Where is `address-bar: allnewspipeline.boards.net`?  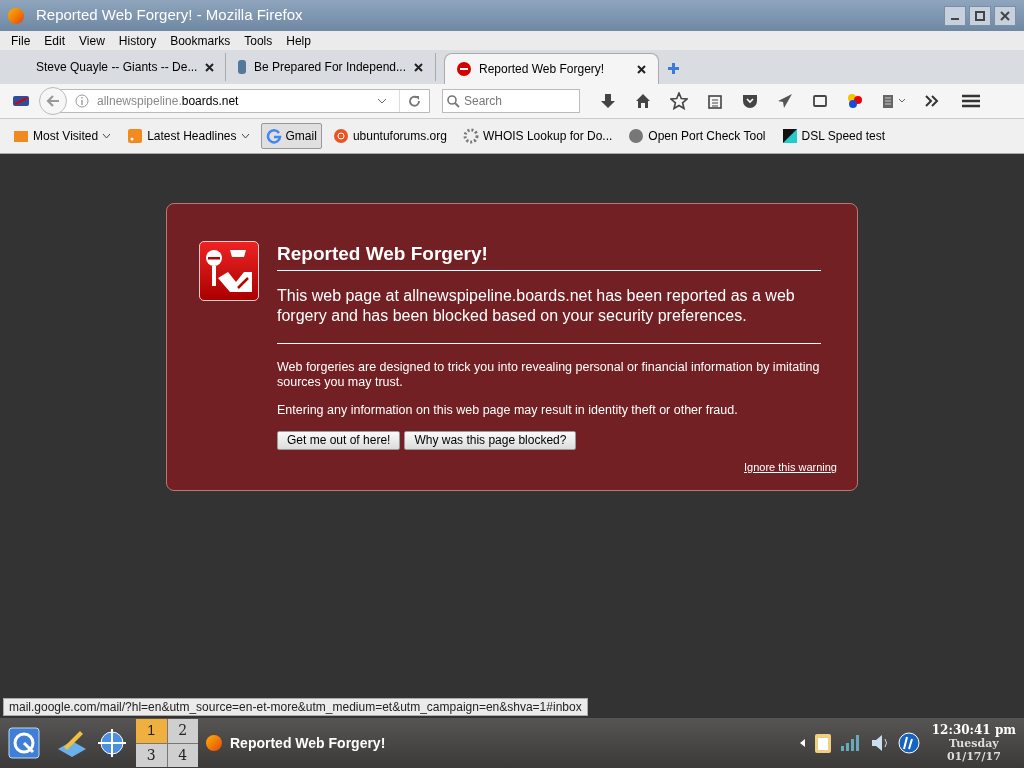
address-bar: allnewspipeline.boards.net is located at coordinates (235, 101).